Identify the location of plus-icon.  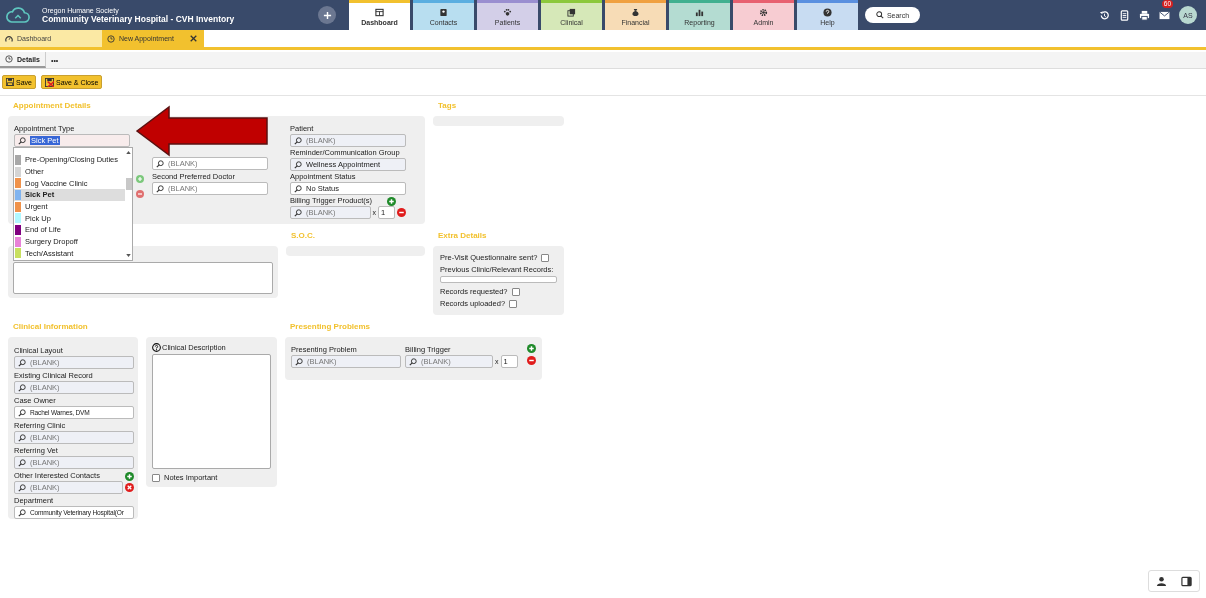
(327, 15).